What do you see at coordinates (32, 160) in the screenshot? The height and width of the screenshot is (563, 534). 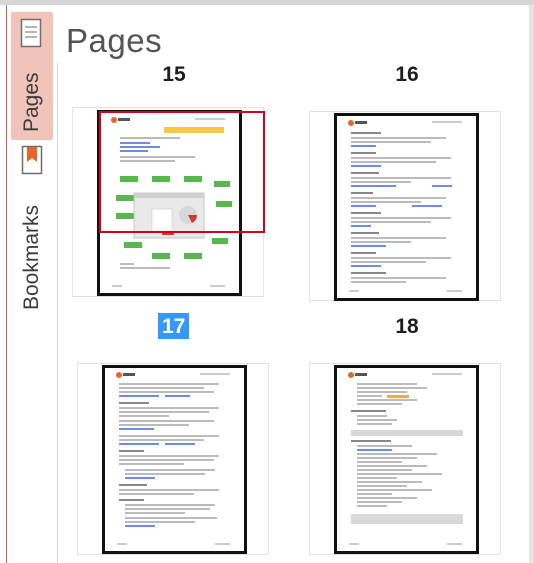 I see `bookmark-icon` at bounding box center [32, 160].